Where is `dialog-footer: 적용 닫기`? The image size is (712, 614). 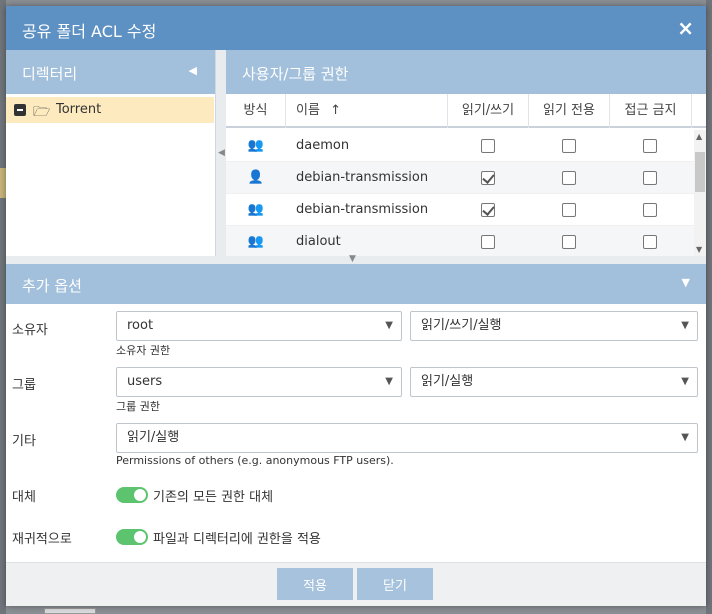
dialog-footer: 적용 닫기 is located at coordinates (356, 584).